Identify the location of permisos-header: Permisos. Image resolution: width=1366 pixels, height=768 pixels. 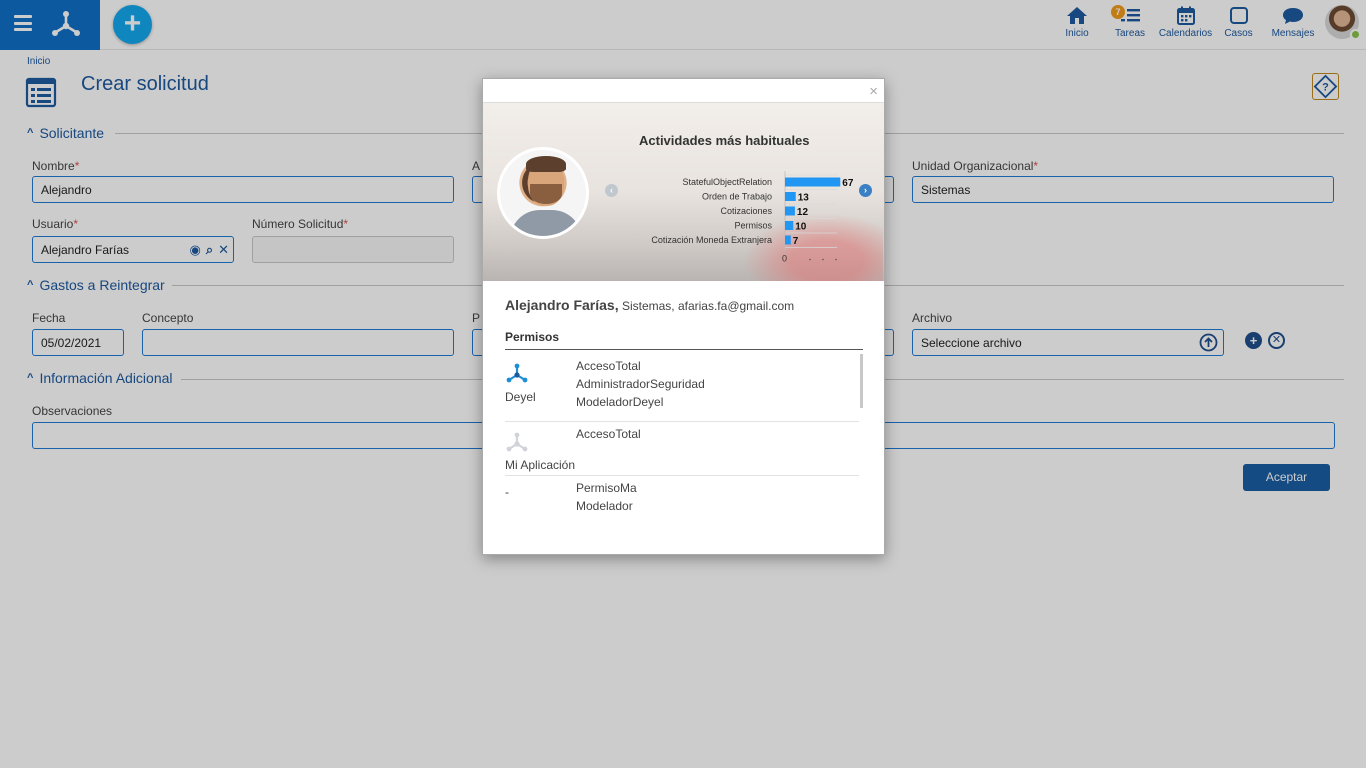
(532, 337).